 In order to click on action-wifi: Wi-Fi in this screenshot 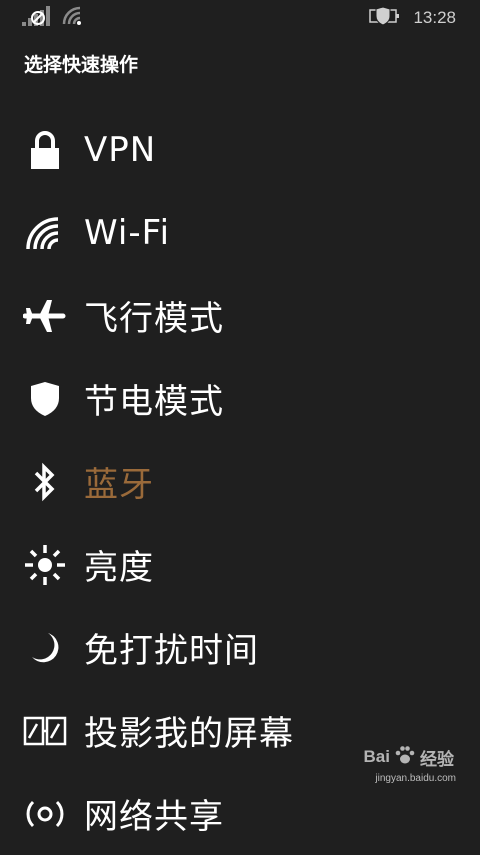, I will do `click(240, 232)`.